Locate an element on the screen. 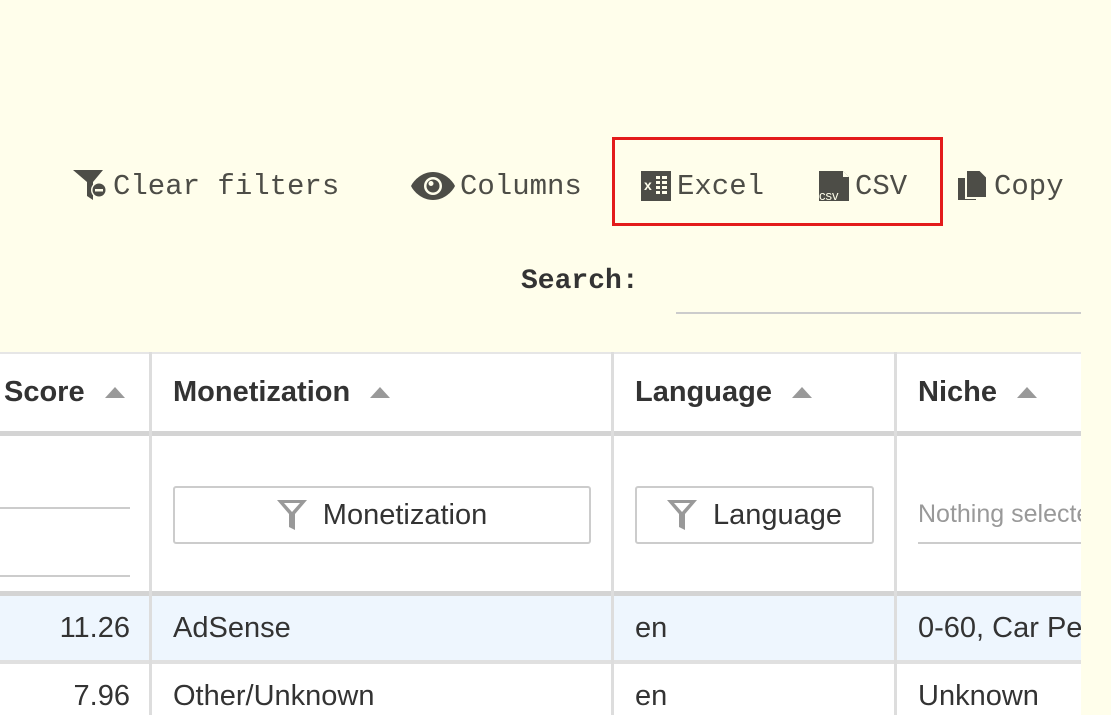 This screenshot has height=715, width=1111. cell-score: 7.96 is located at coordinates (101, 695).